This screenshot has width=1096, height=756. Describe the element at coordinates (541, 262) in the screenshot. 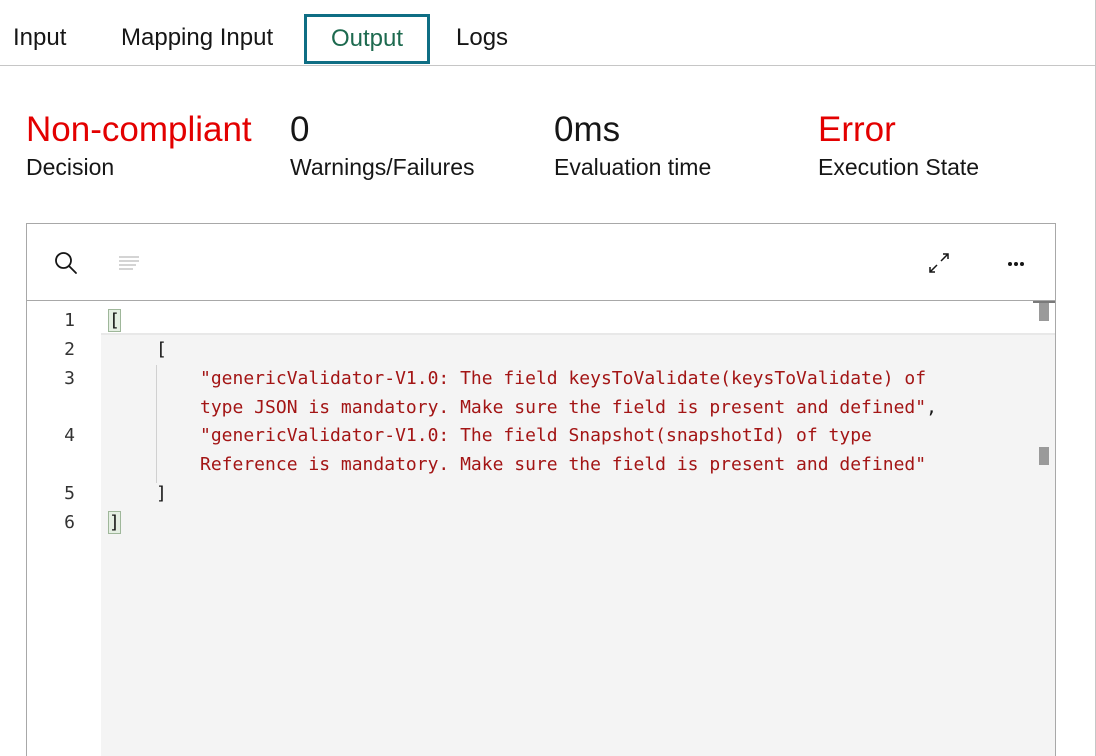

I see `editor-toolbar` at that location.